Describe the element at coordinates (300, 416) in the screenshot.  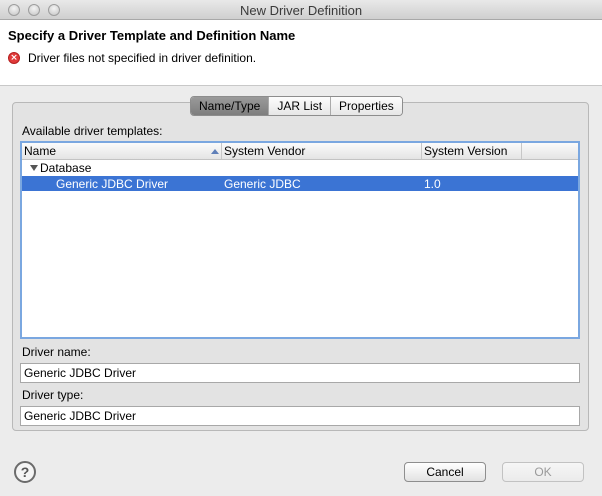
I see `driver-type-field: Generic JDBC Driver` at that location.